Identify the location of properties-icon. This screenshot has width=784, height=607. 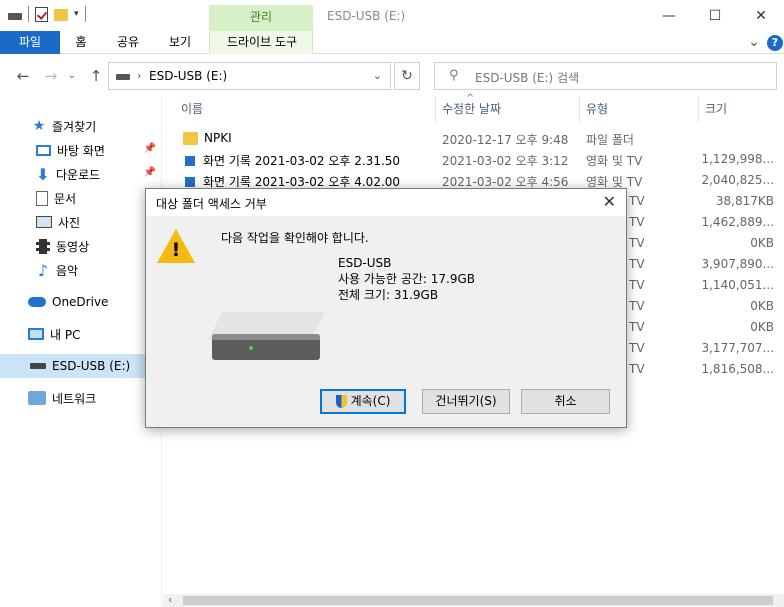
(41, 14).